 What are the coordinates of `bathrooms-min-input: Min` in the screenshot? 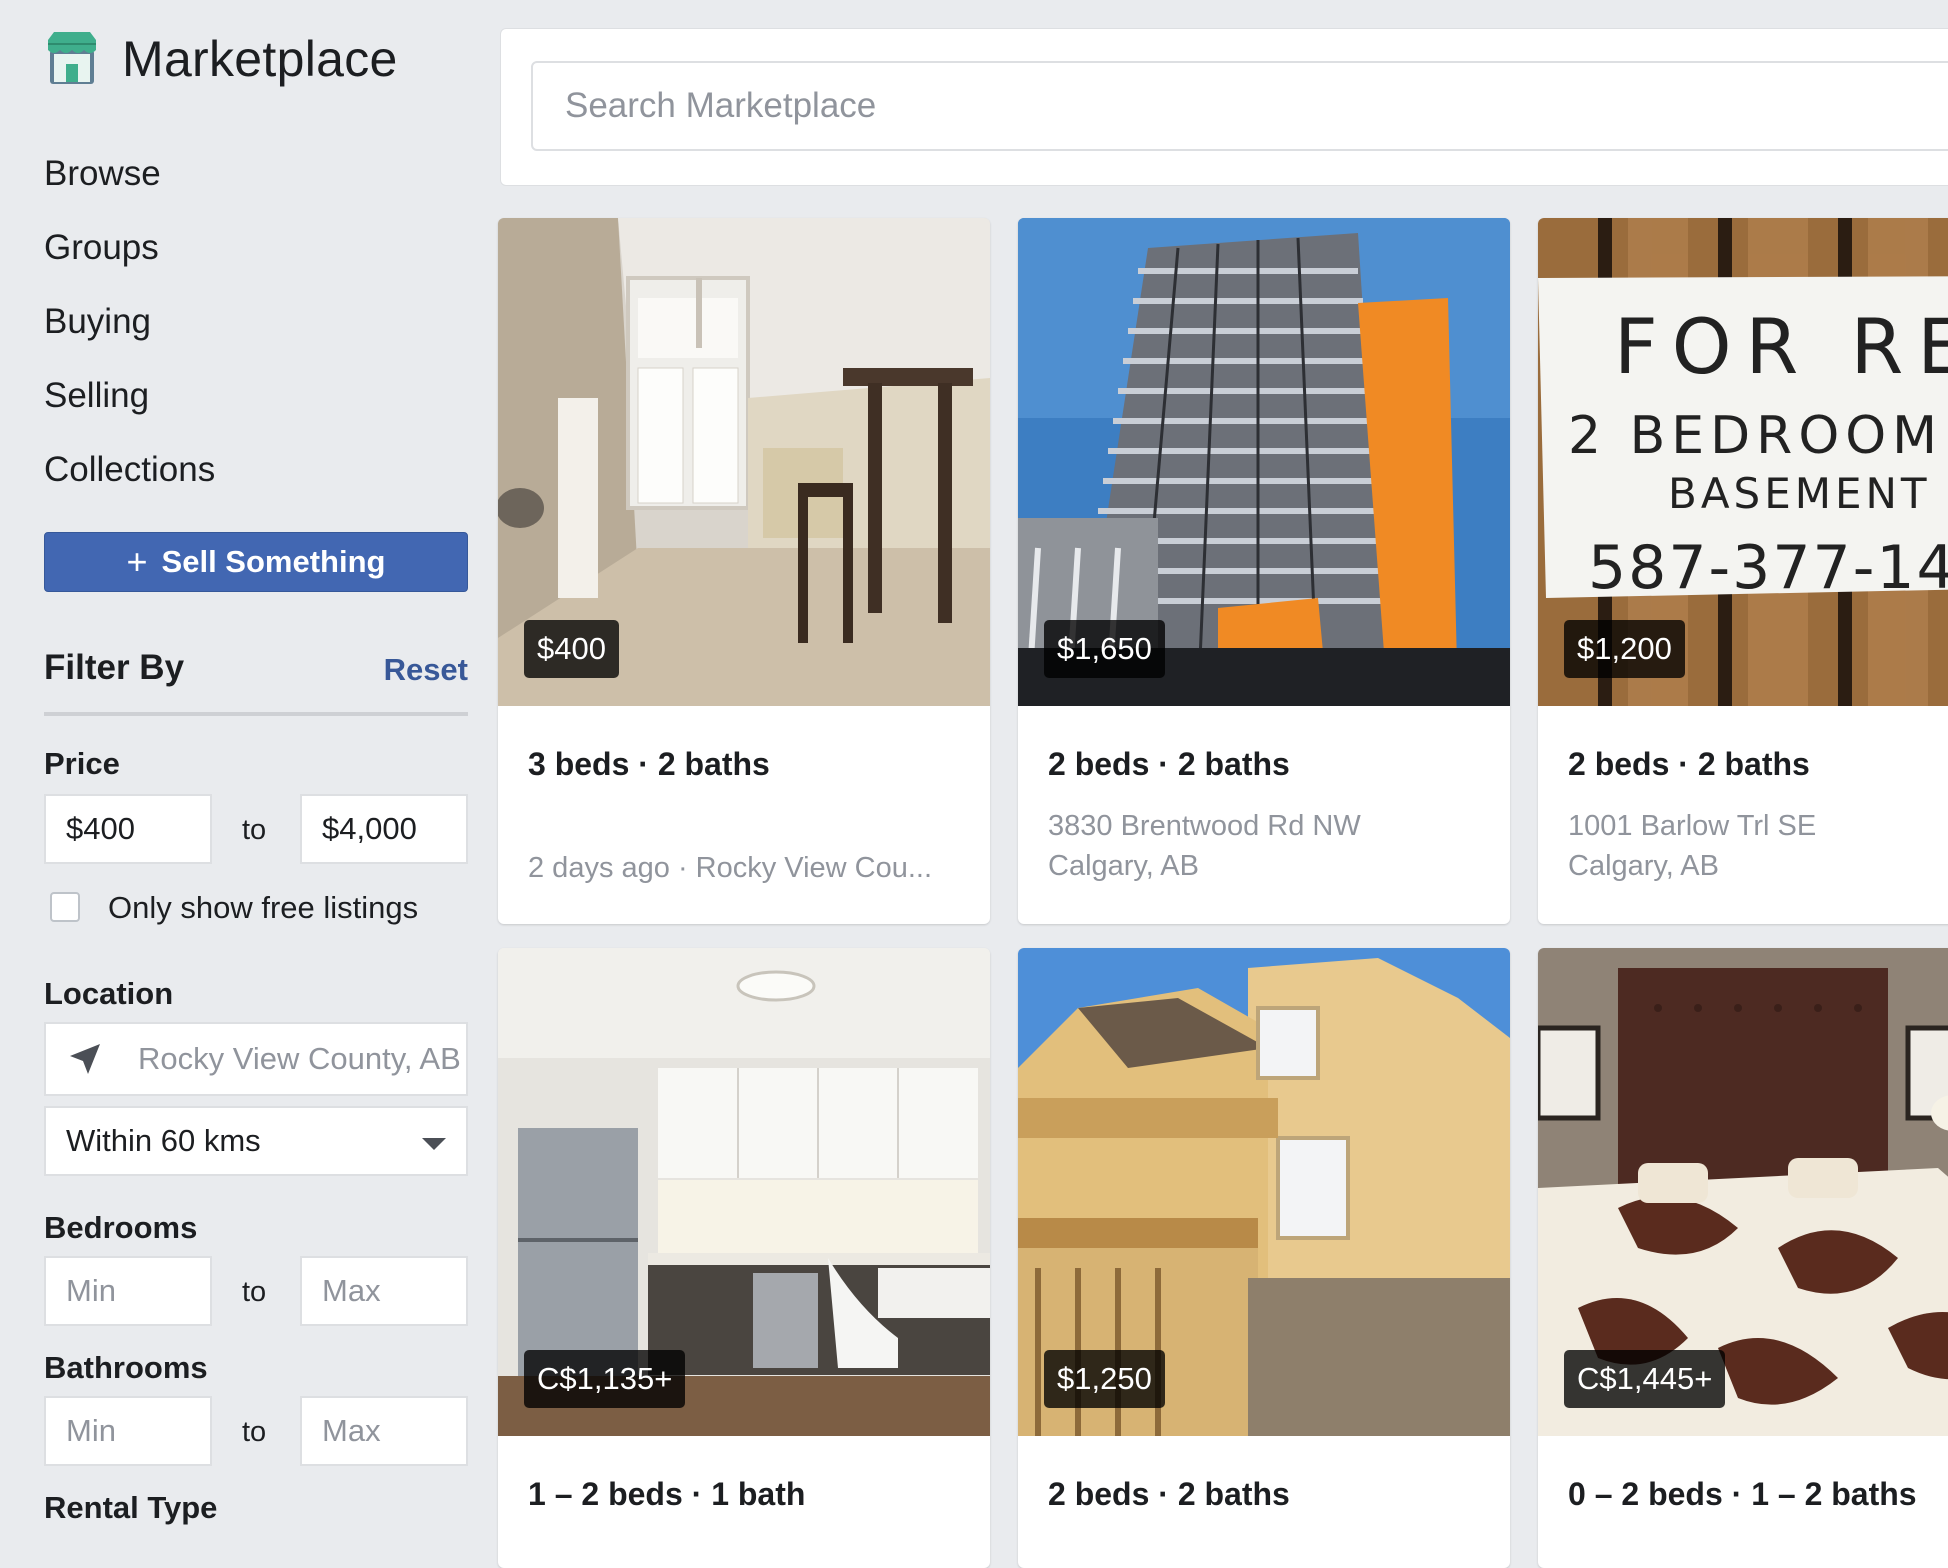 It's located at (128, 1431).